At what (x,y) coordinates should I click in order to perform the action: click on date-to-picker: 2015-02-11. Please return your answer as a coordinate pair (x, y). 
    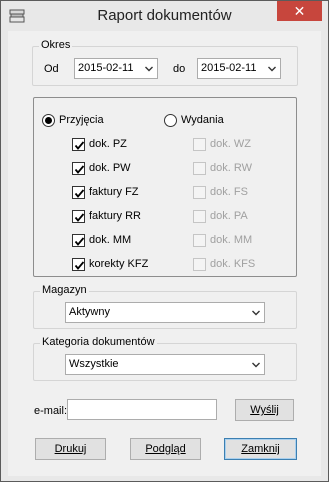
    Looking at the image, I should click on (239, 68).